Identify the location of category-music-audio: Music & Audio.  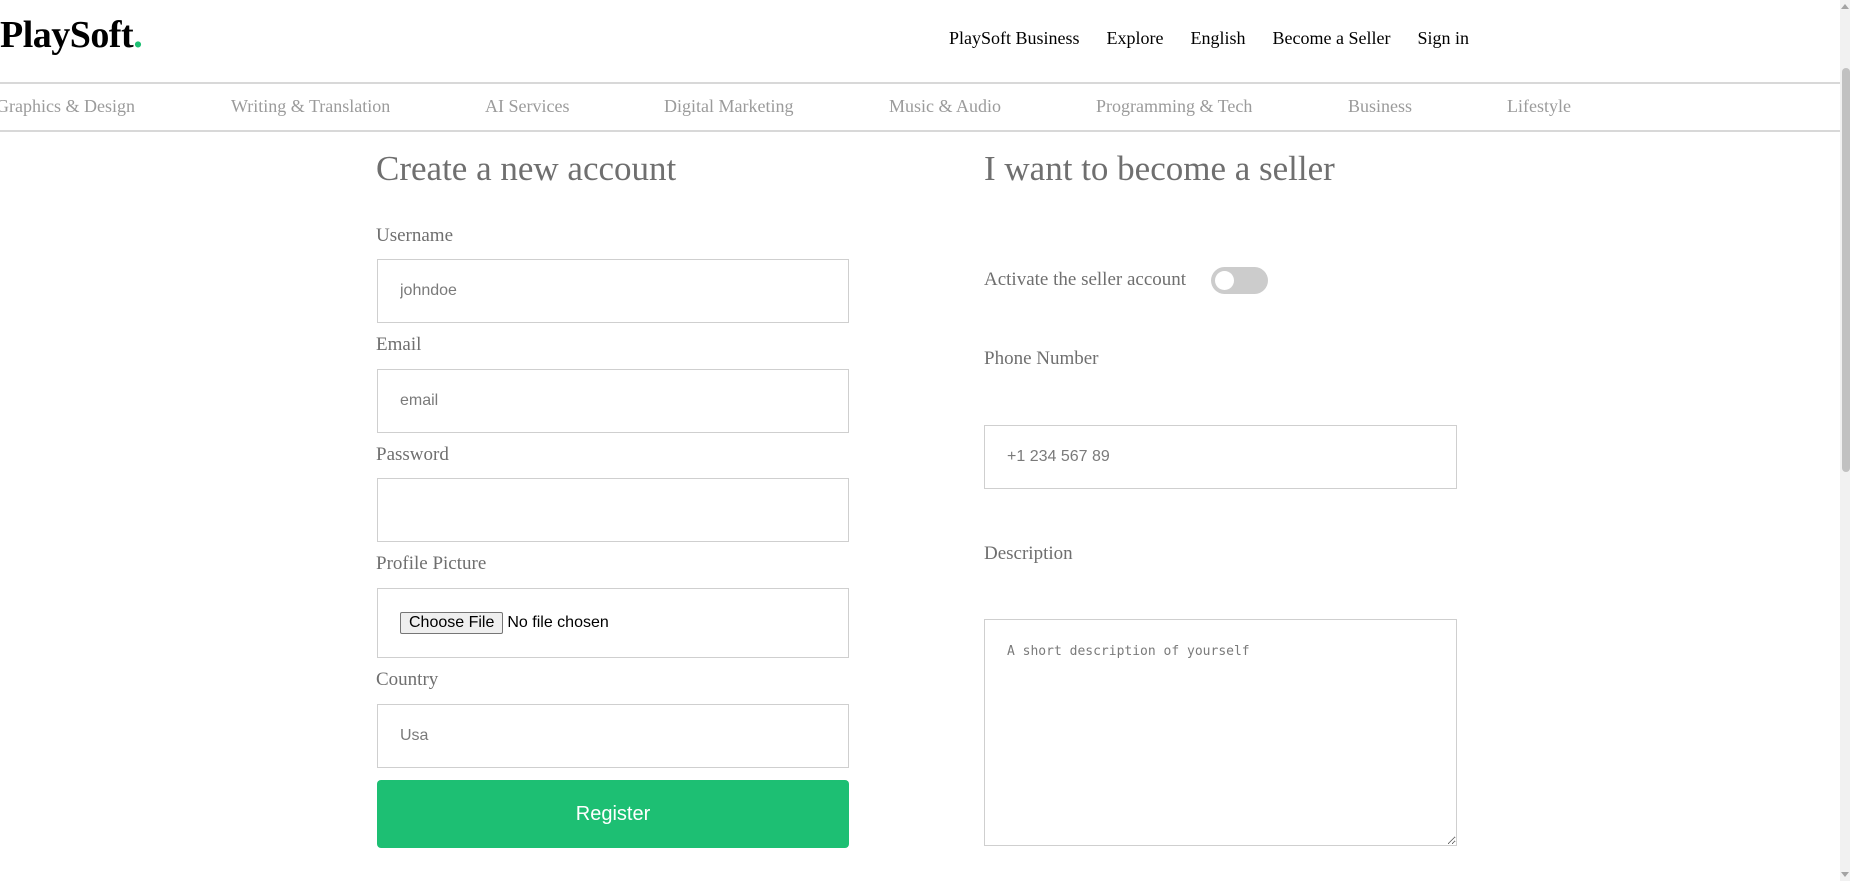
(945, 106).